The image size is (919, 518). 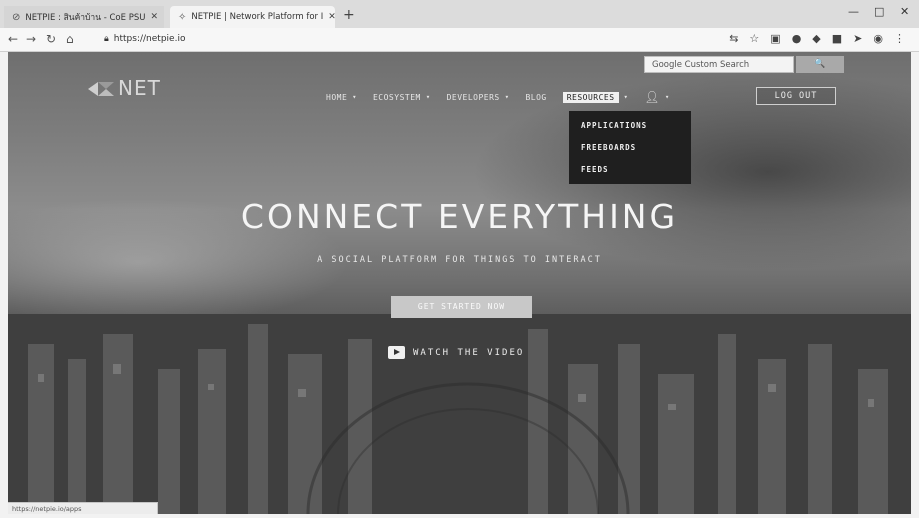 I want to click on nav-item-blog: BLOG, so click(x=535, y=97).